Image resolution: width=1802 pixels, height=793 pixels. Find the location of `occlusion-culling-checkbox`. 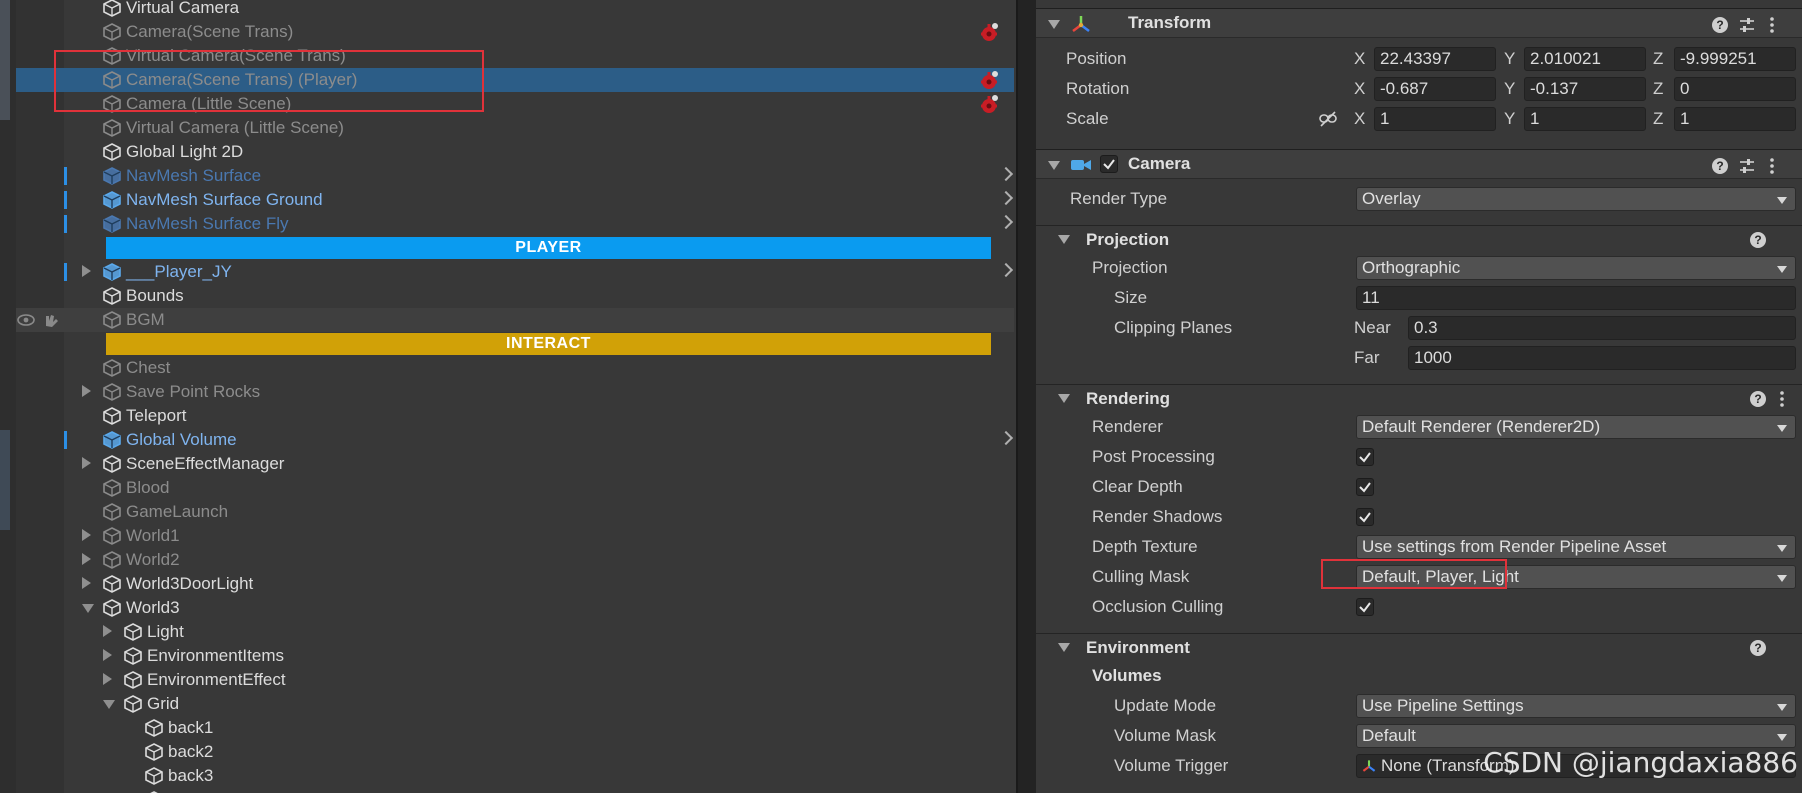

occlusion-culling-checkbox is located at coordinates (1365, 607).